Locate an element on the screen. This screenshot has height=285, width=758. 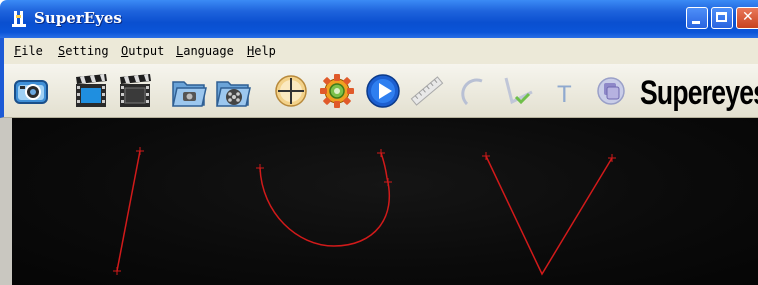
film-clapper-icon is located at coordinates (91, 90).